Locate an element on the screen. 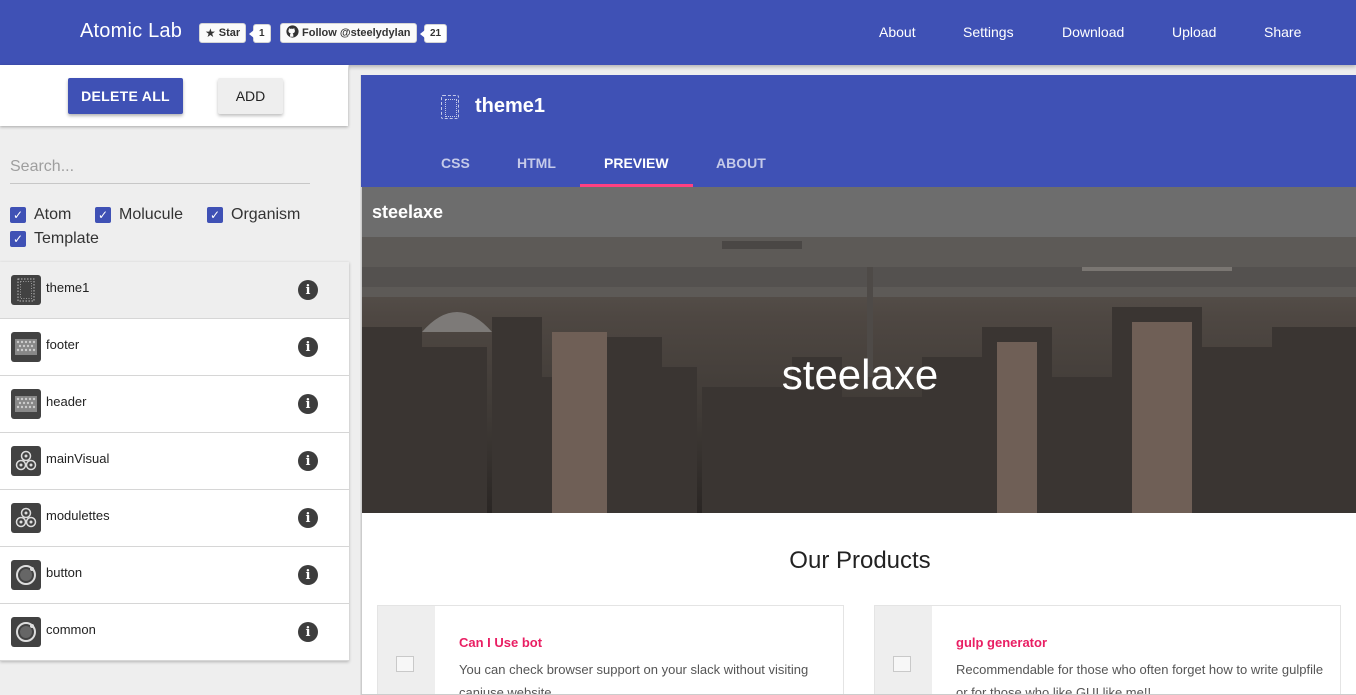 The width and height of the screenshot is (1356, 695). filter-template: ✓ Template is located at coordinates (54, 239).